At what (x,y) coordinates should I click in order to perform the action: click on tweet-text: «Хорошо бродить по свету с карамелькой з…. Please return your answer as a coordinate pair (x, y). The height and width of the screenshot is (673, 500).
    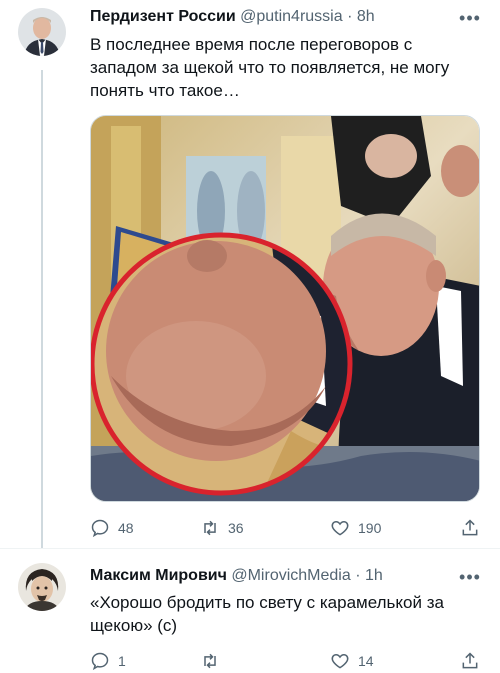
    Looking at the image, I should click on (267, 614).